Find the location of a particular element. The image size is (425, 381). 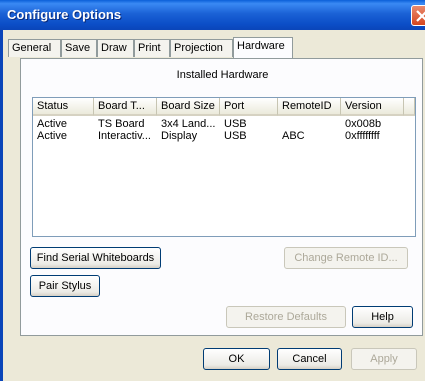

column-status: Status is located at coordinates (63, 107).